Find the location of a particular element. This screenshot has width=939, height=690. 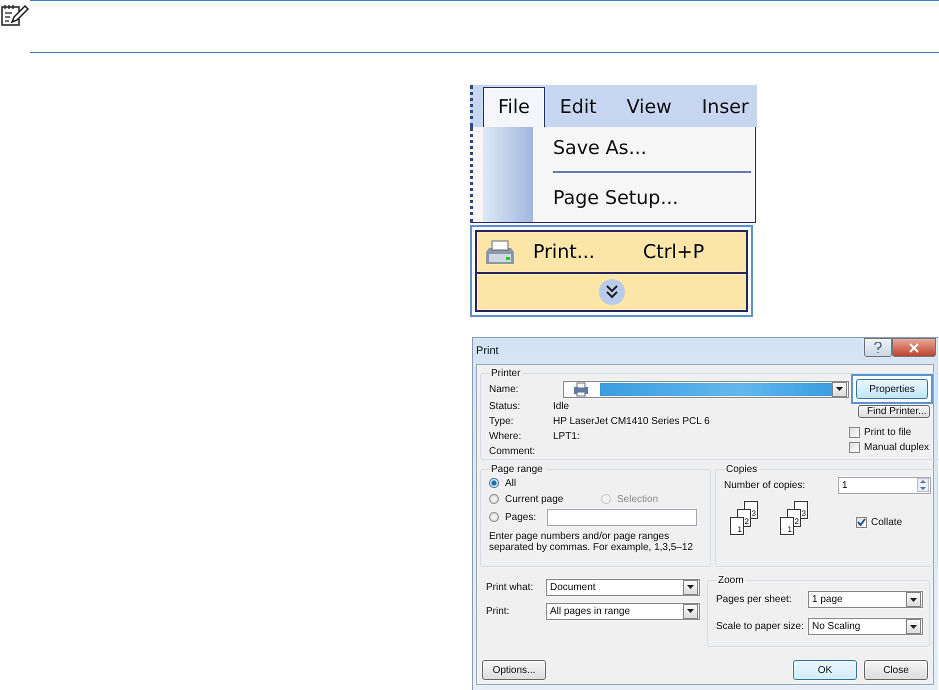

group-label: Copies is located at coordinates (742, 469).